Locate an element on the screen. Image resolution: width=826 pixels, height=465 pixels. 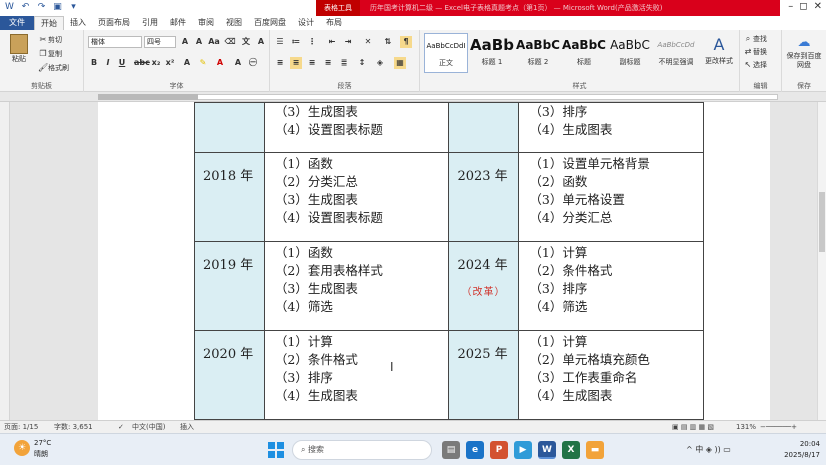
tab-design: 设计 is located at coordinates (306, 23).